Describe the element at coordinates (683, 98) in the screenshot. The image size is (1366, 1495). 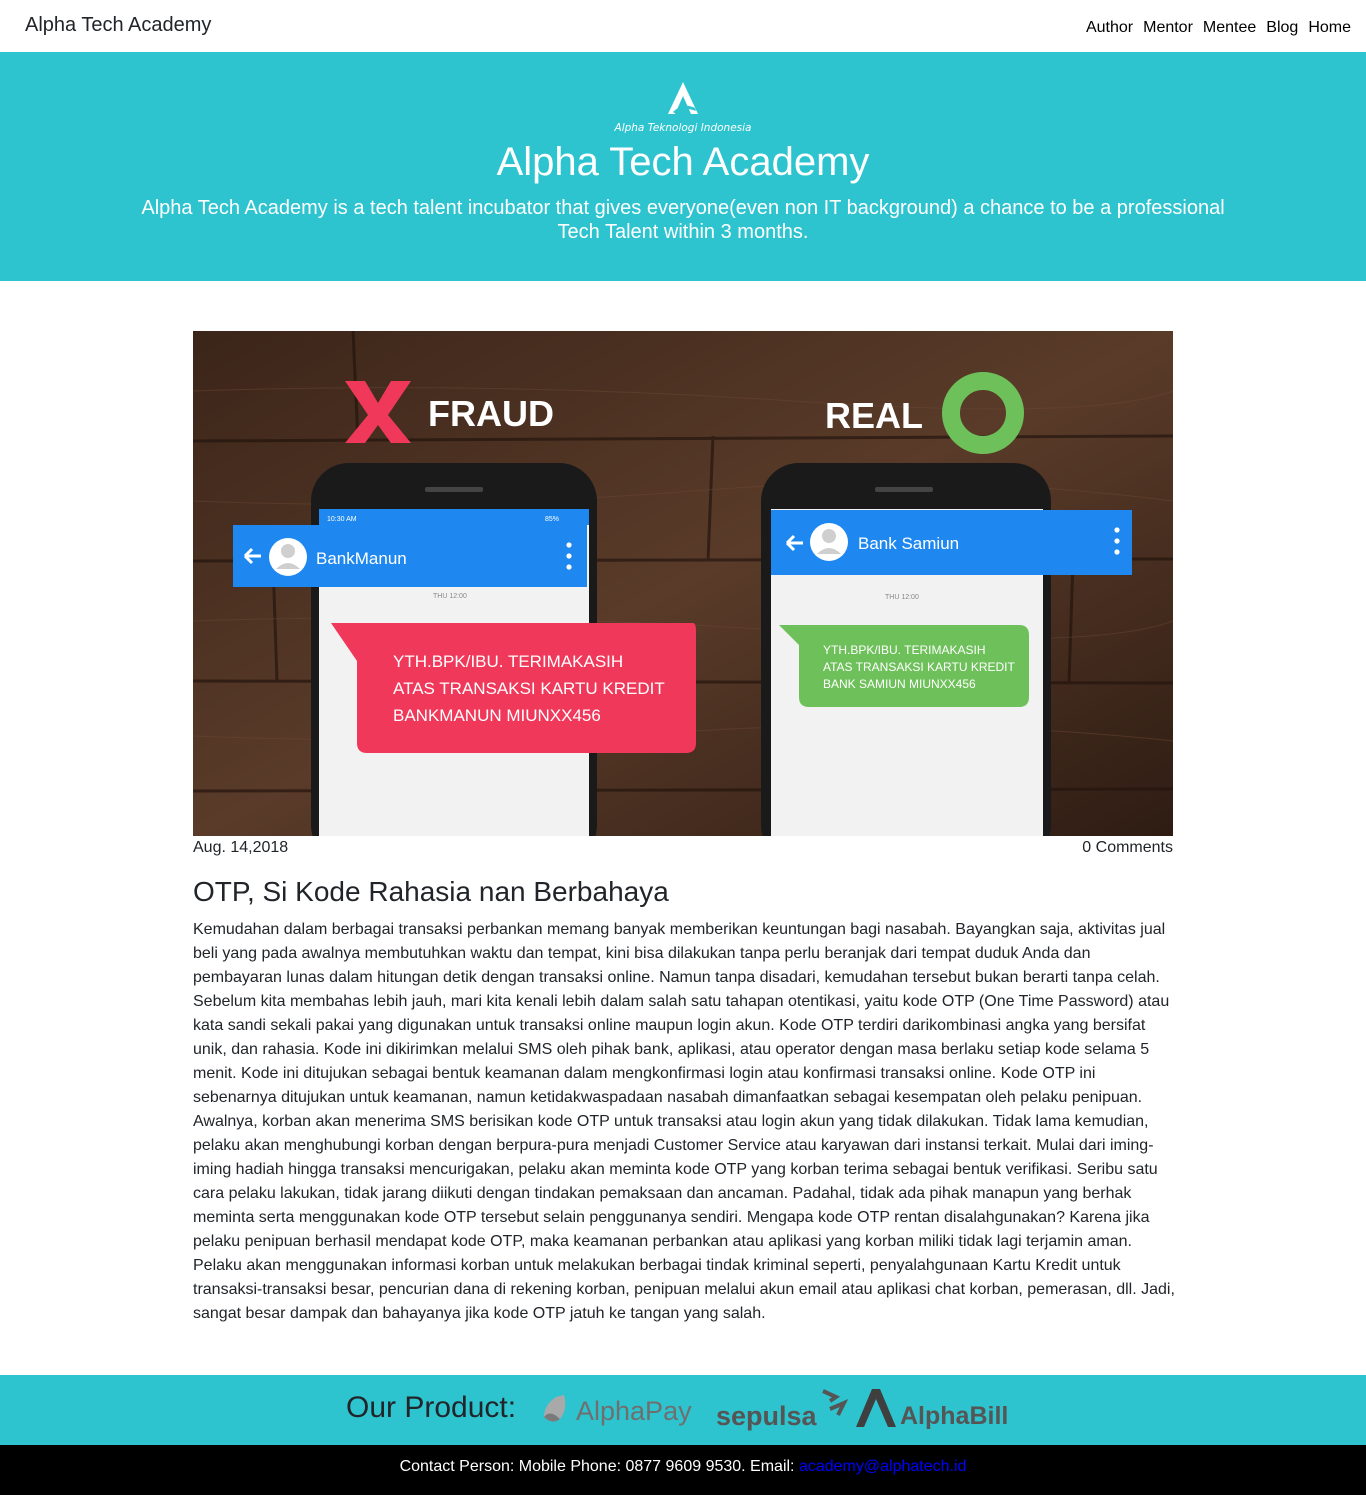
I see `alpha-logo-icon` at that location.